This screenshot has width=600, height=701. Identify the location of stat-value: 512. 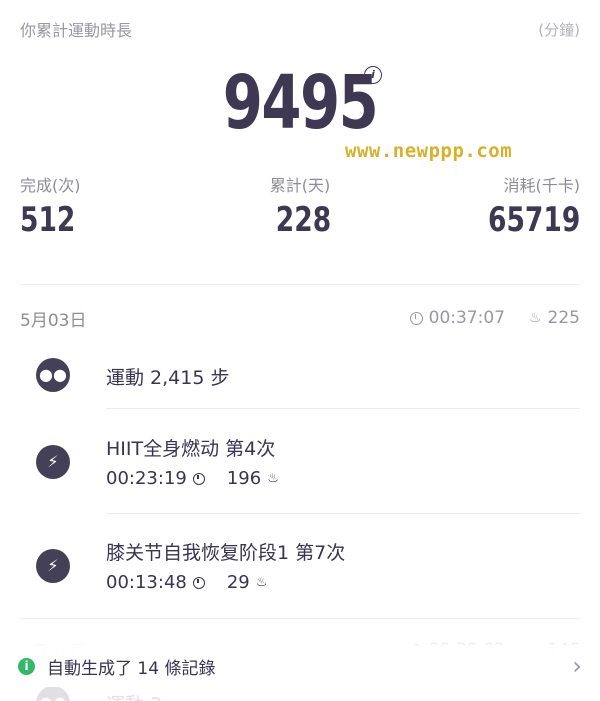
(48, 220).